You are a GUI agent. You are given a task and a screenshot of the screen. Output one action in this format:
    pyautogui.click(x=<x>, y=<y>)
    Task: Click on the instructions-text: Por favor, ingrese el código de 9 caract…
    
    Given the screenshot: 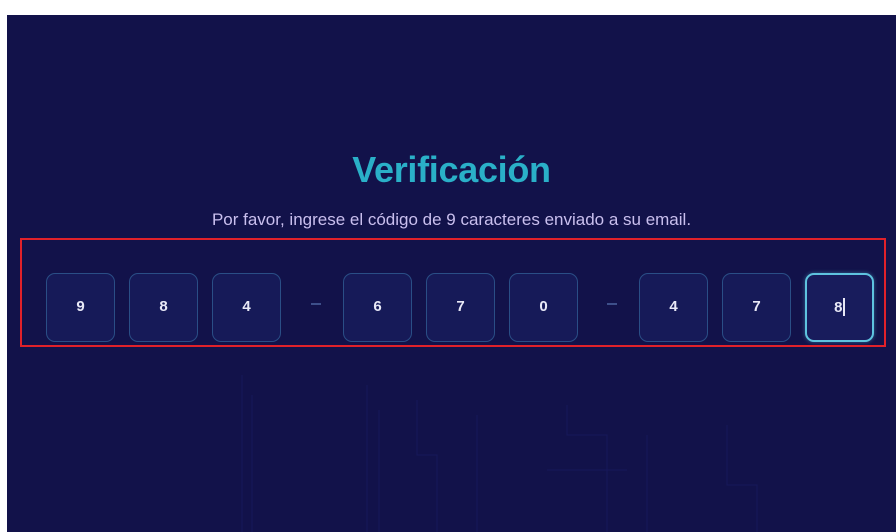 What is the action you would take?
    pyautogui.click(x=451, y=219)
    